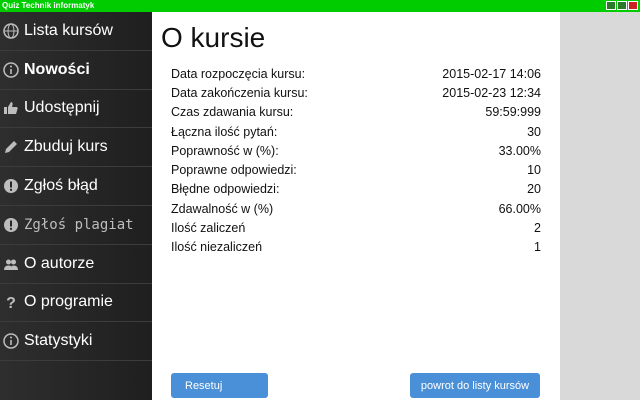 The height and width of the screenshot is (400, 640). Describe the element at coordinates (11, 31) in the screenshot. I see `globe-icon` at that location.